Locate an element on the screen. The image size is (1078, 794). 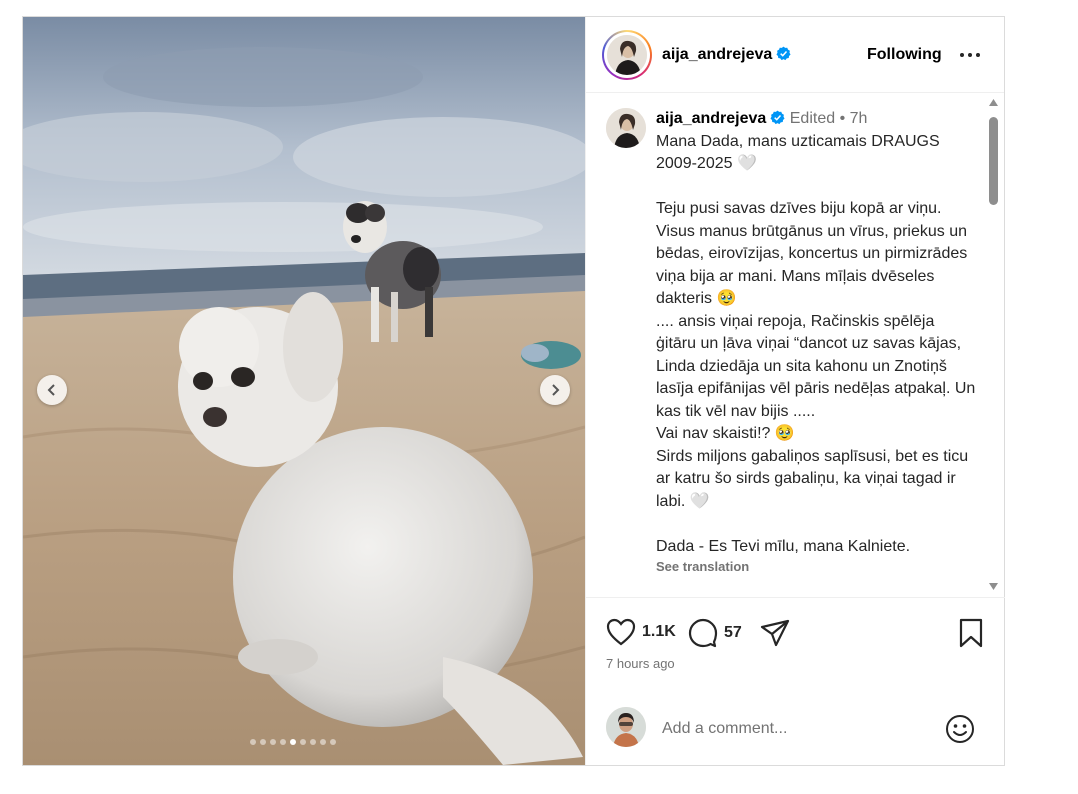
post-author-username: aija_andrejeva is located at coordinates (726, 55).